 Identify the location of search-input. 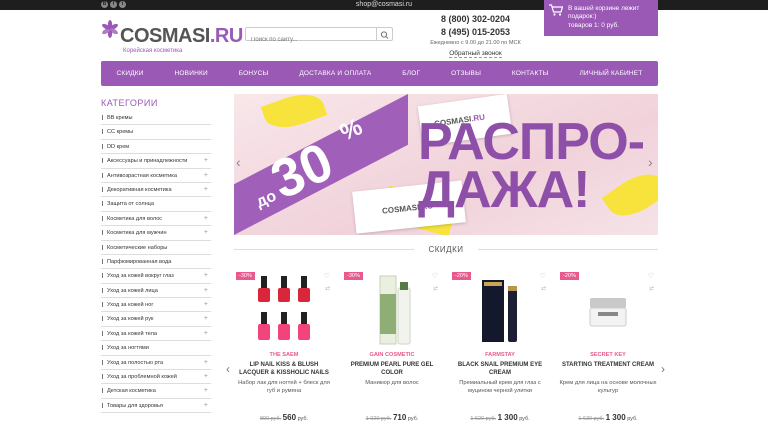
(310, 40).